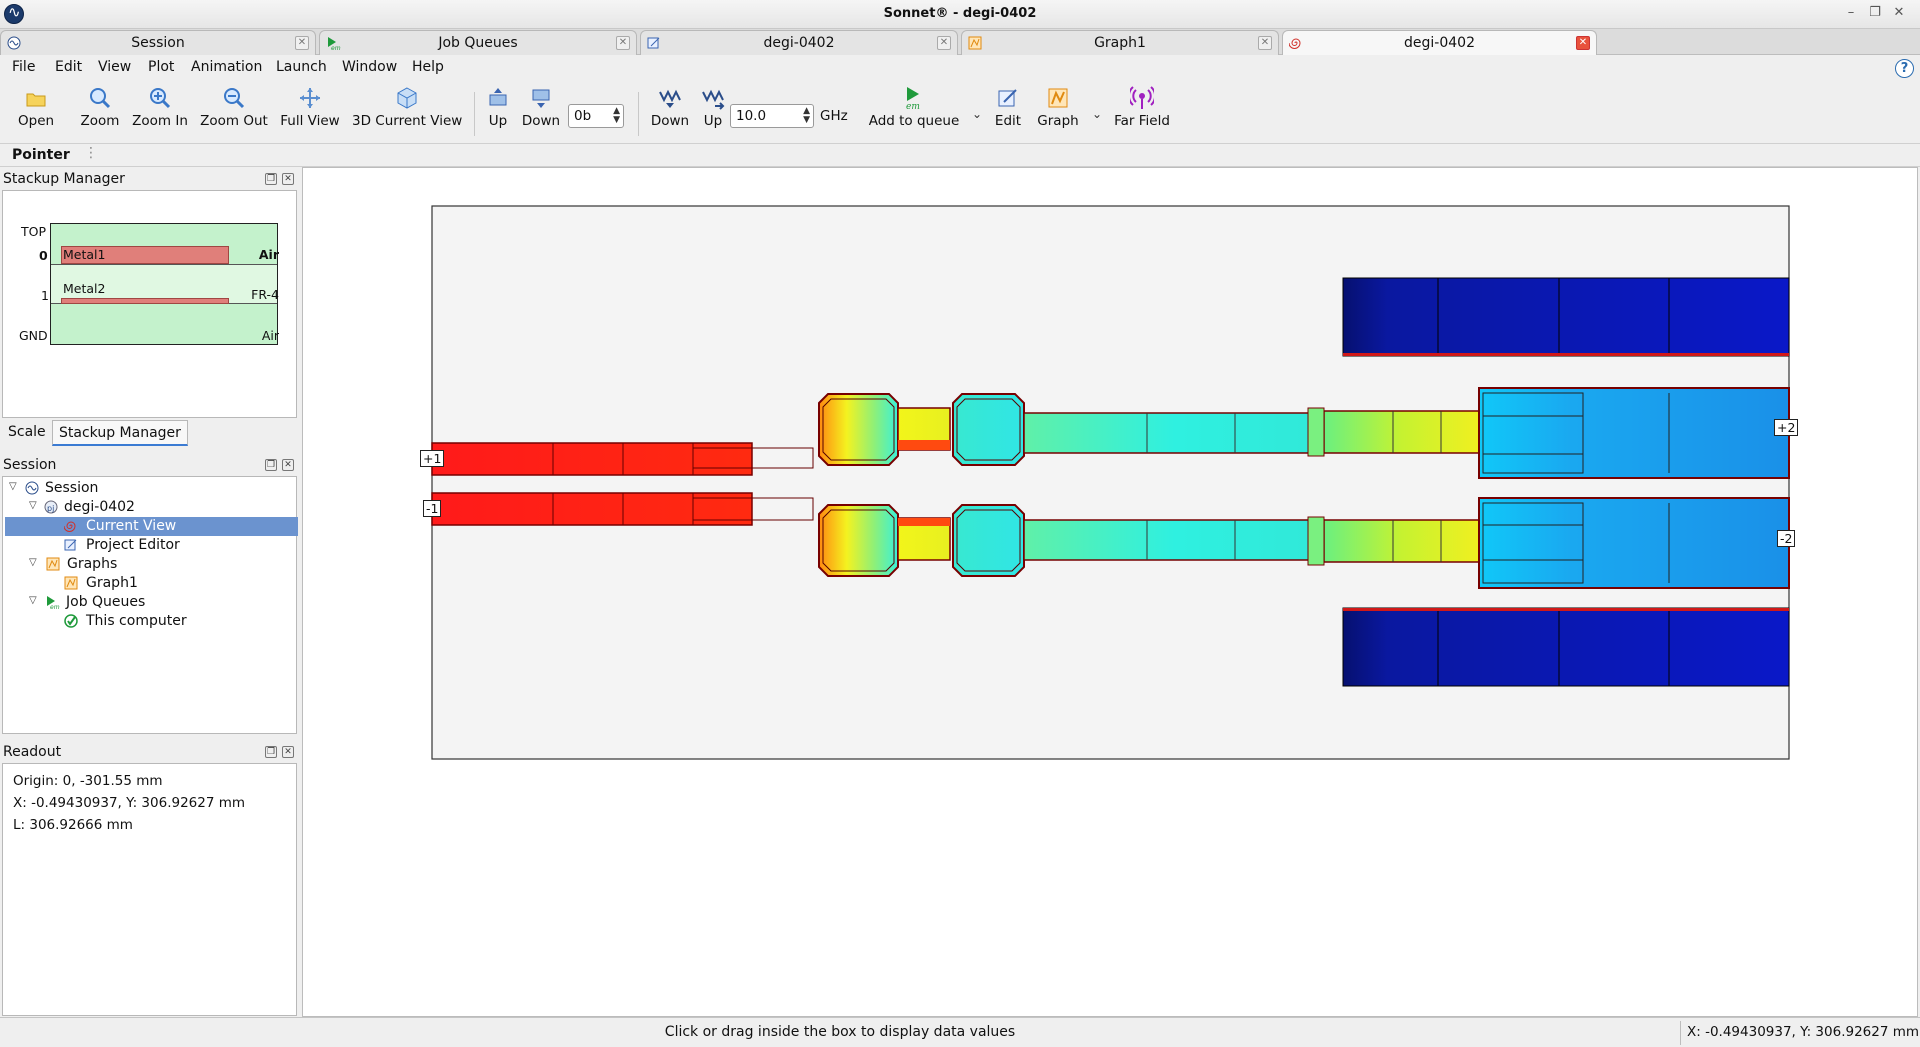 This screenshot has height=1047, width=1920. What do you see at coordinates (369, 67) in the screenshot?
I see `menu-window: Window` at bounding box center [369, 67].